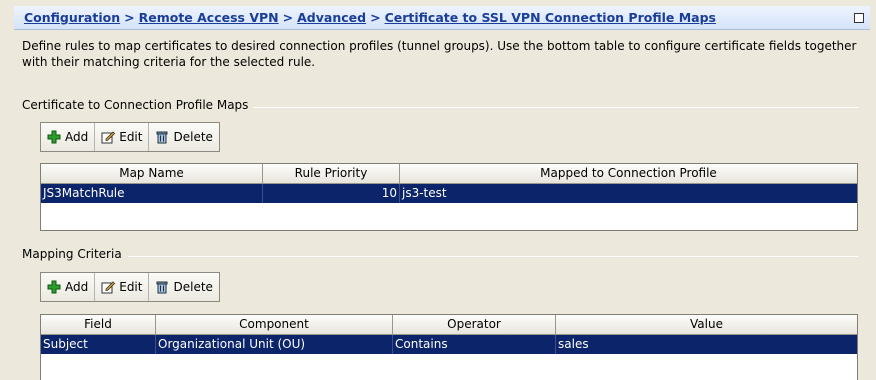 The width and height of the screenshot is (876, 380). Describe the element at coordinates (573, 344) in the screenshot. I see `cell-value: sales` at that location.